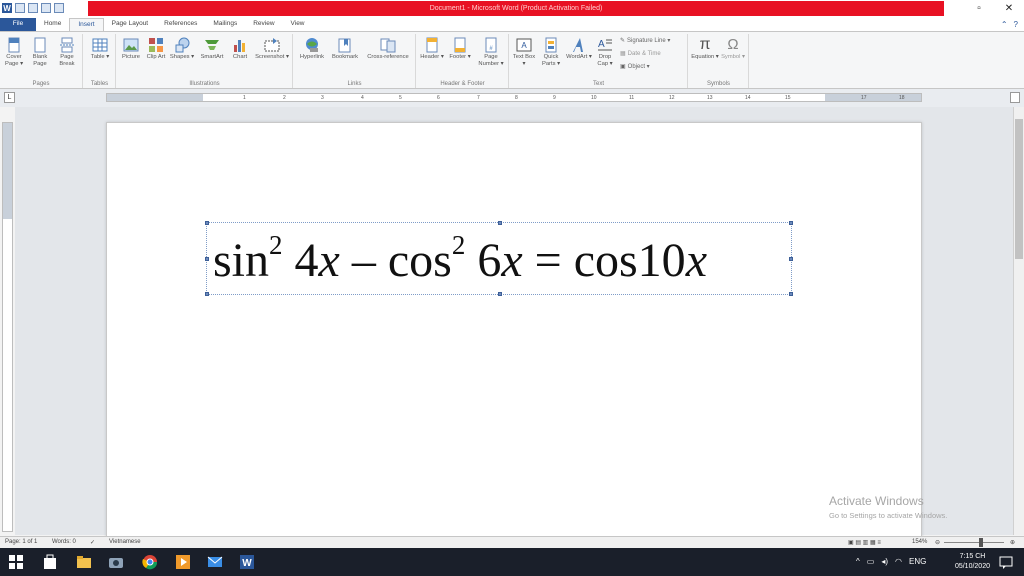 The image size is (1024, 576). Describe the element at coordinates (1009, 8) in the screenshot. I see `close-button: ✕` at that location.